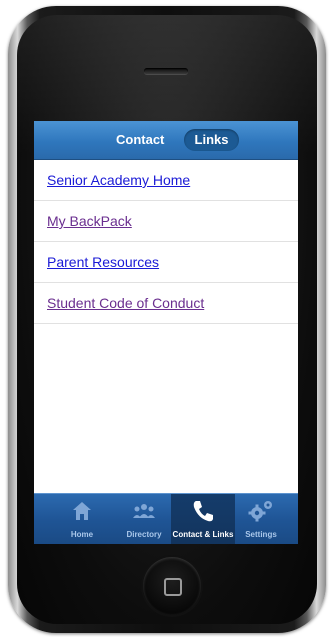 This screenshot has width=332, height=637. What do you see at coordinates (89, 221) in the screenshot?
I see `link-my-backpack: My BackPack` at bounding box center [89, 221].